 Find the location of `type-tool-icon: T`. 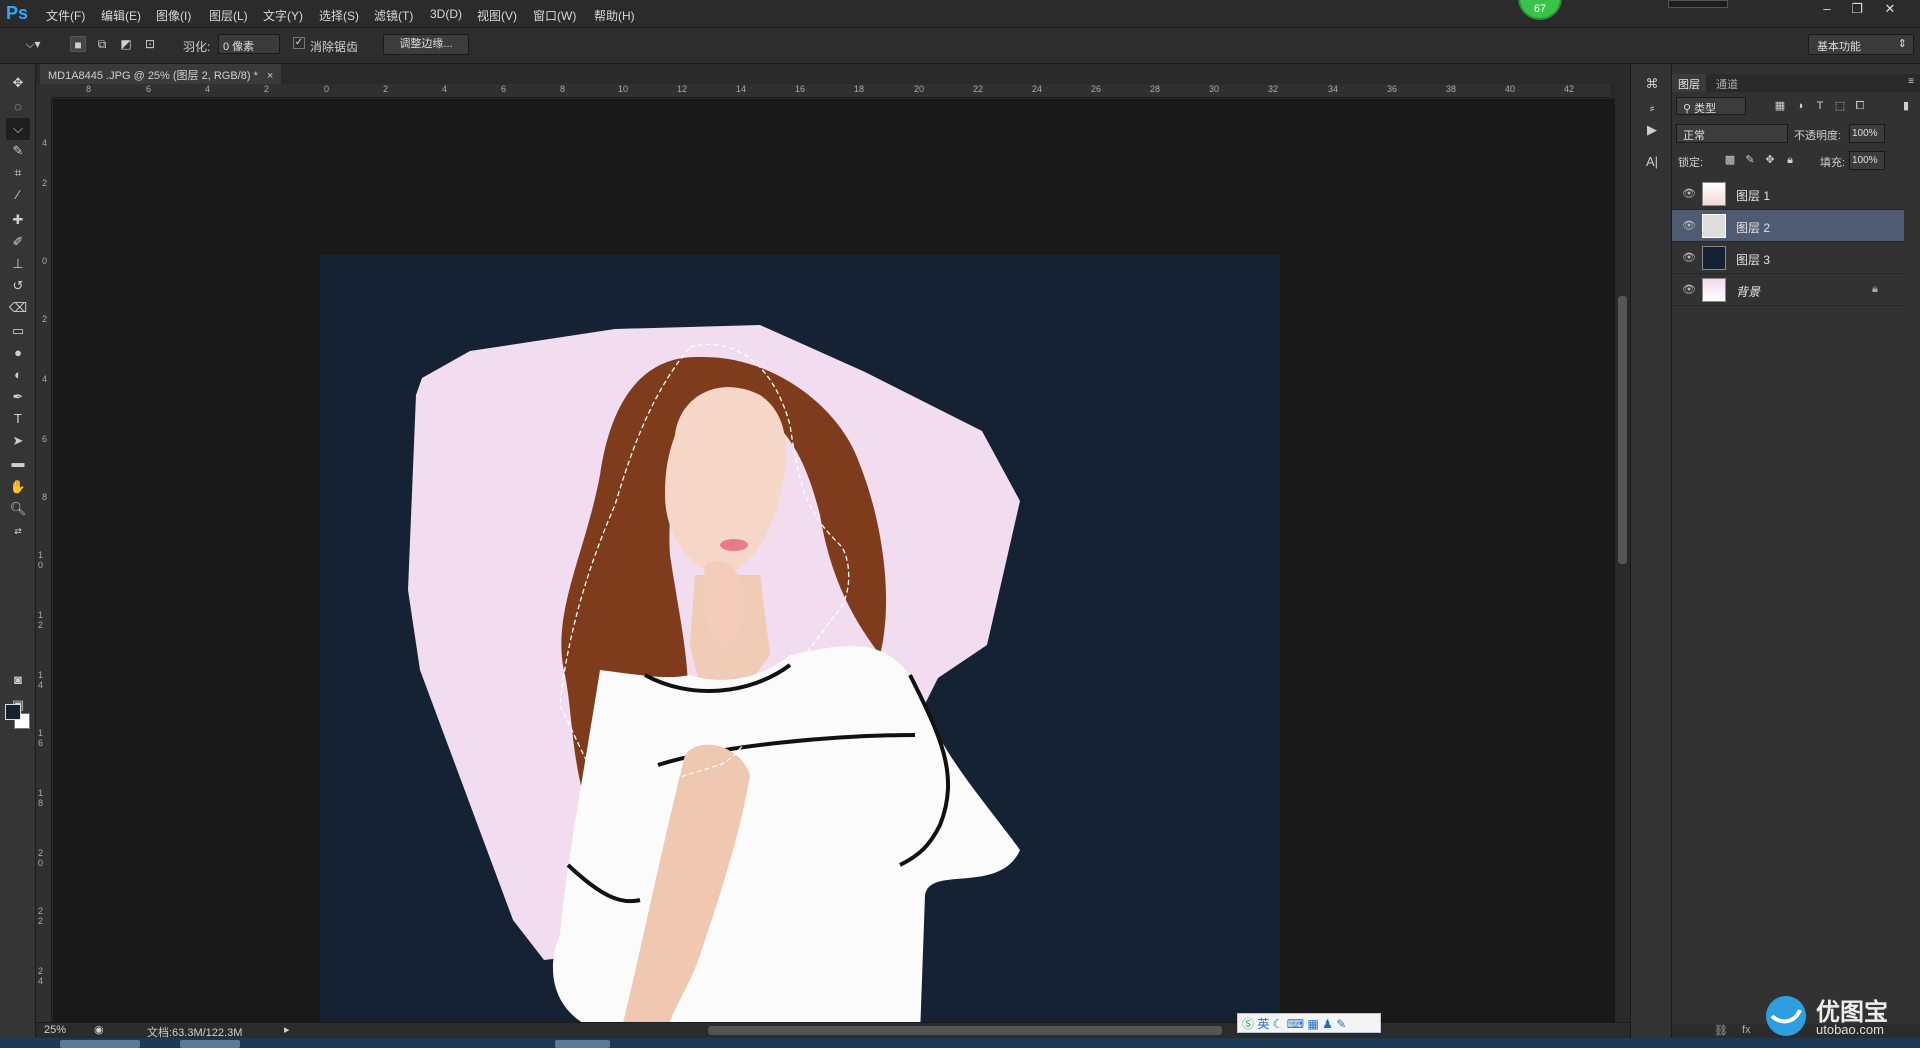

type-tool-icon: T is located at coordinates (18, 419).